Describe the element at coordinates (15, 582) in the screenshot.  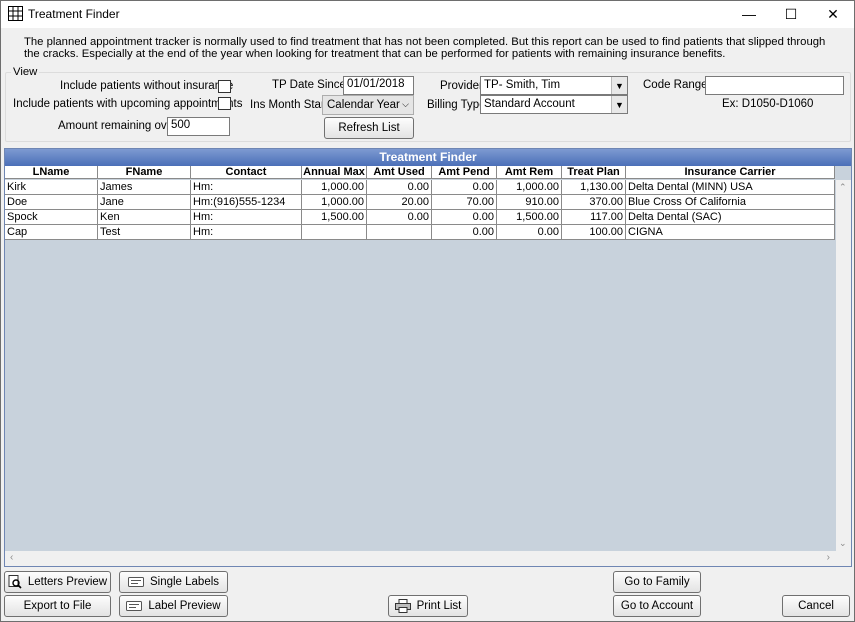
I see `magnifier-icon` at that location.